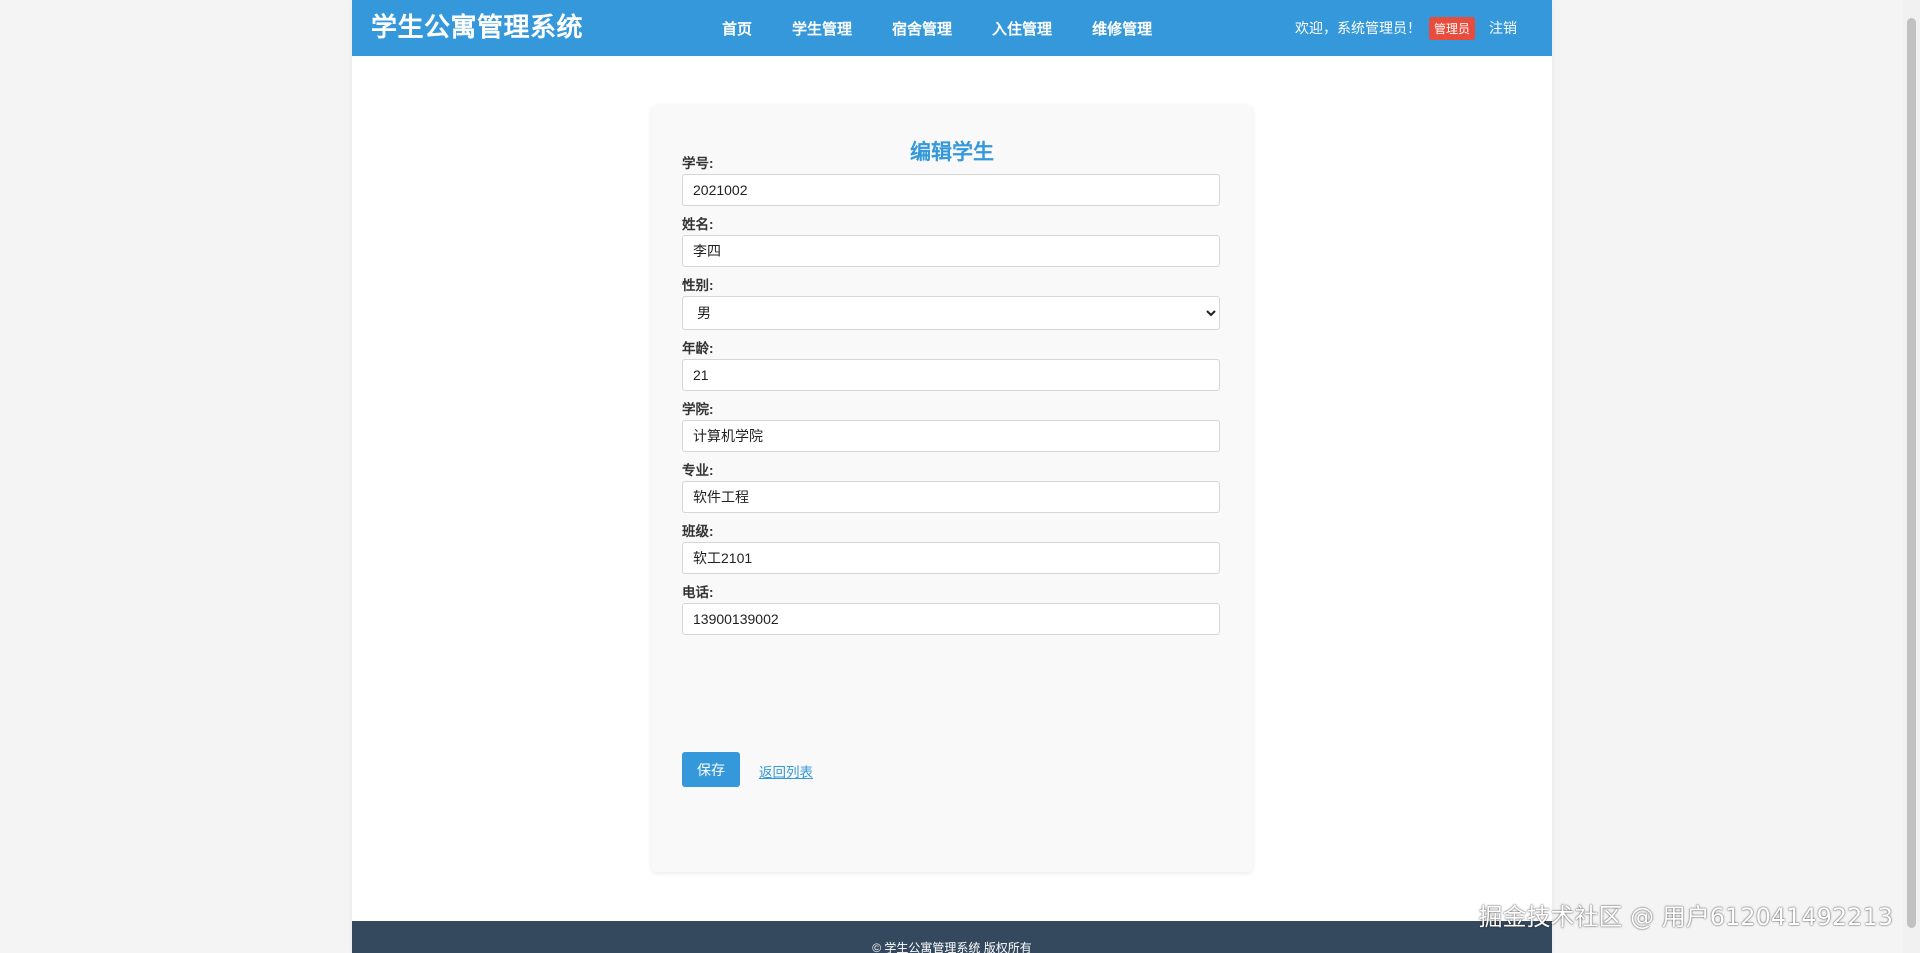  Describe the element at coordinates (822, 28) in the screenshot. I see `nav-student-management: 学生管理` at that location.